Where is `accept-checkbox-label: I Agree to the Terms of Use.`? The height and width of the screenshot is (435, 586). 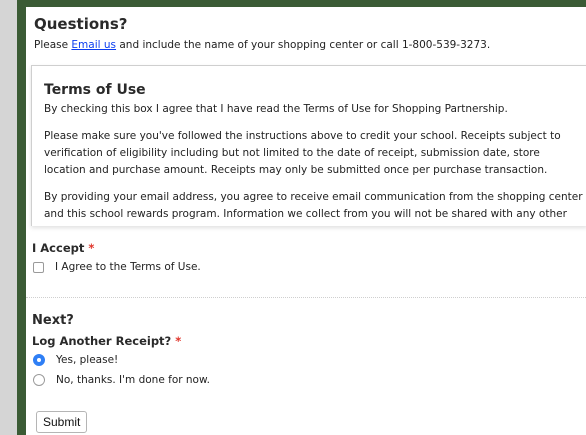
accept-checkbox-label: I Agree to the Terms of Use. is located at coordinates (128, 267).